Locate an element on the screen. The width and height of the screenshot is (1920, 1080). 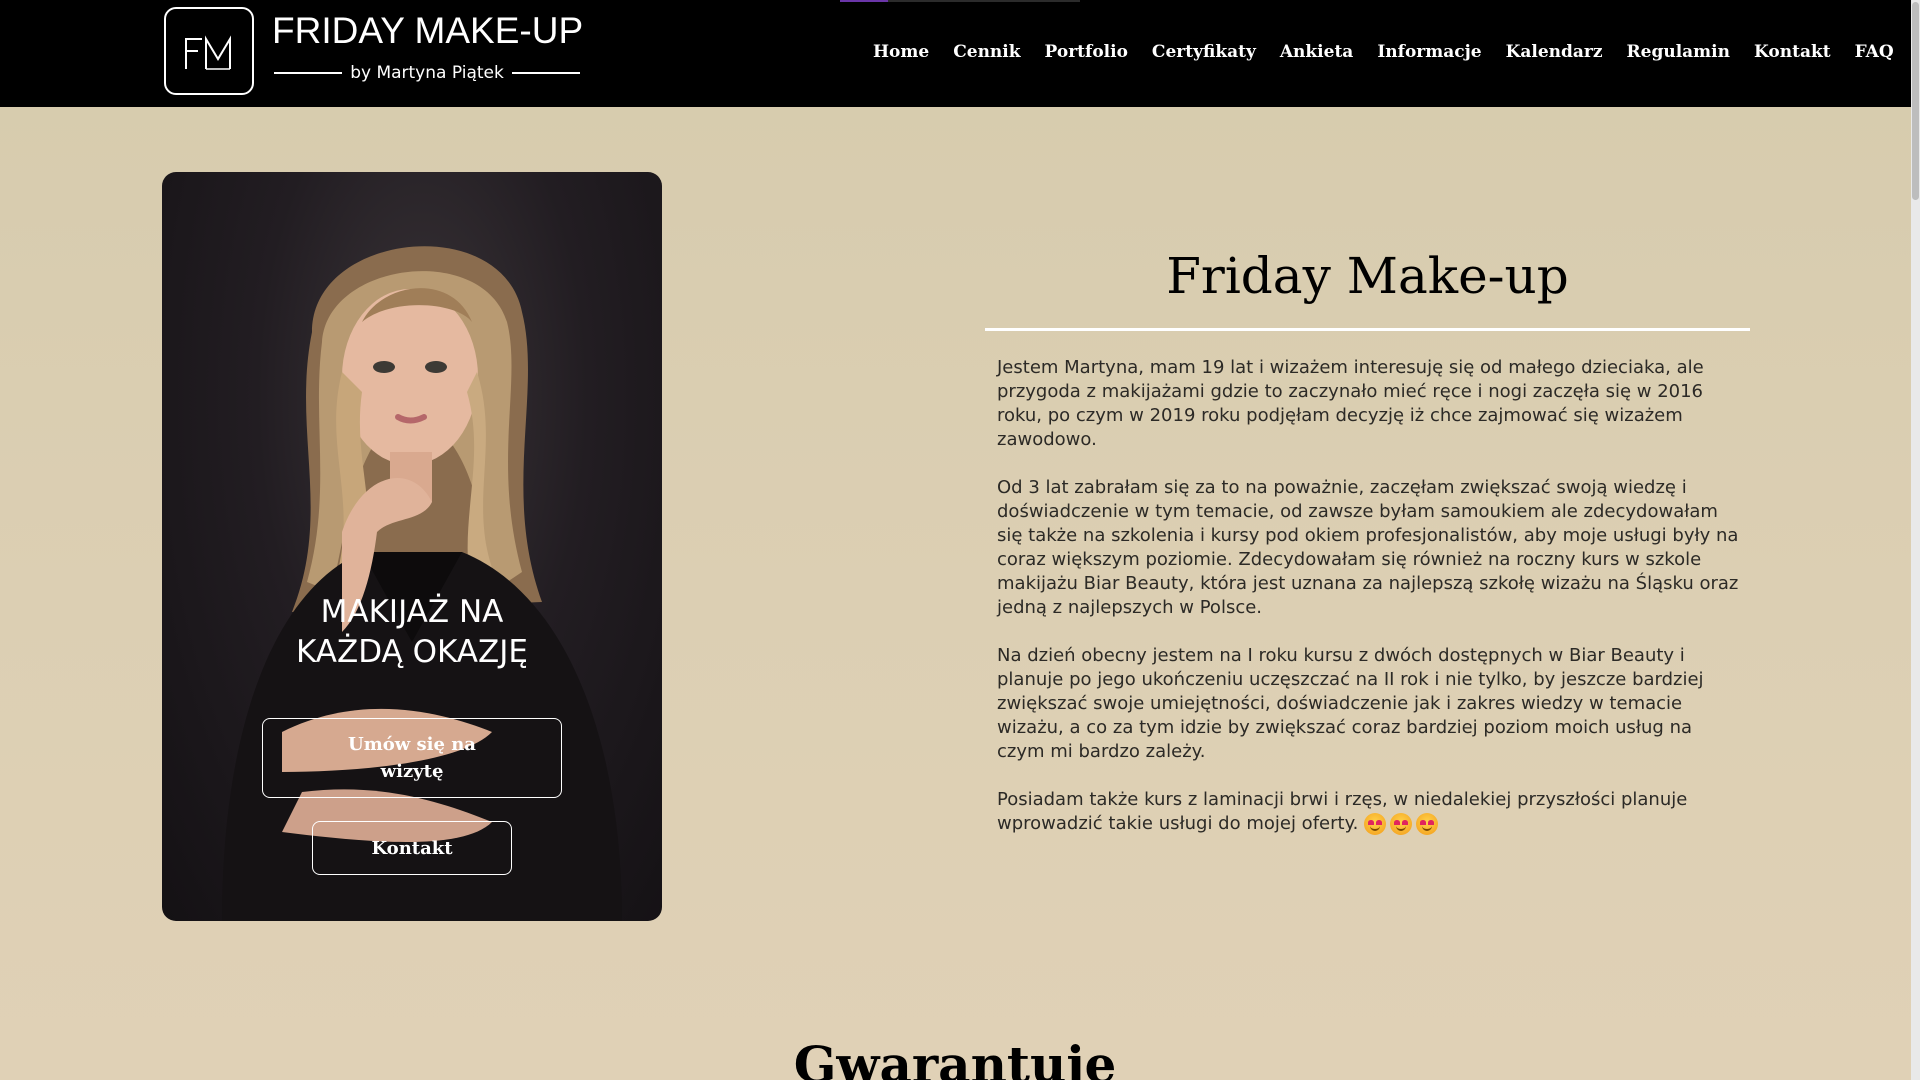
nav-regulamin: Regulamin is located at coordinates (1678, 55).